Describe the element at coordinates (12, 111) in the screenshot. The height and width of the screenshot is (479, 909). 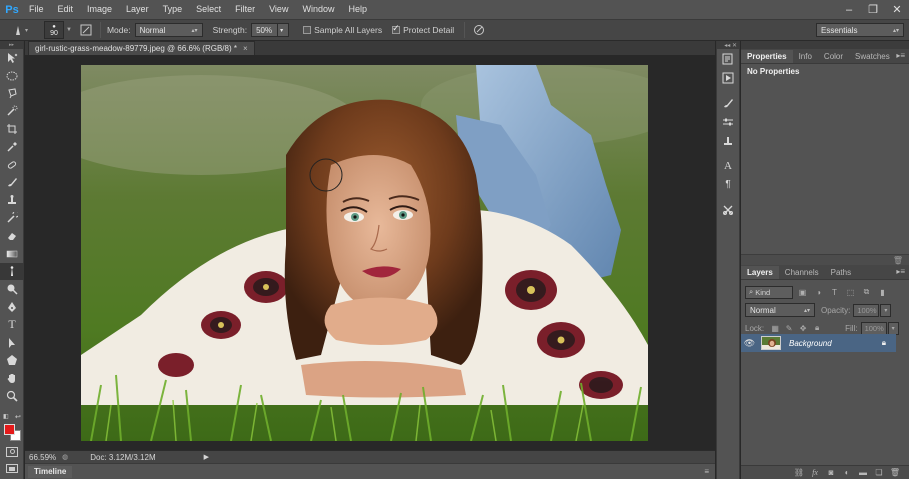
I see `quick-selection-tool-icon` at that location.